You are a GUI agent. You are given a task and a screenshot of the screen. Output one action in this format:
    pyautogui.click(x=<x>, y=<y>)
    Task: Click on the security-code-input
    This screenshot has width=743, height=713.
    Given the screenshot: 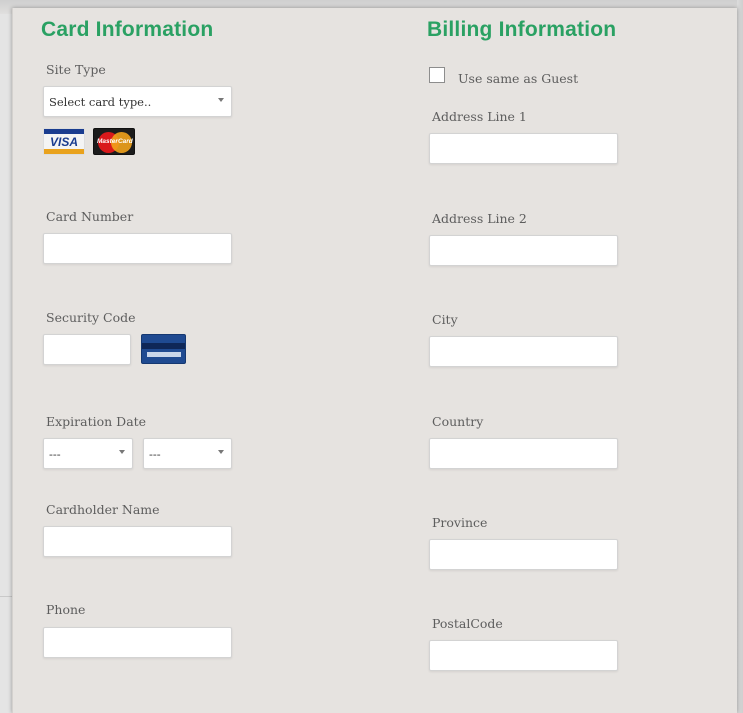 What is the action you would take?
    pyautogui.click(x=87, y=349)
    